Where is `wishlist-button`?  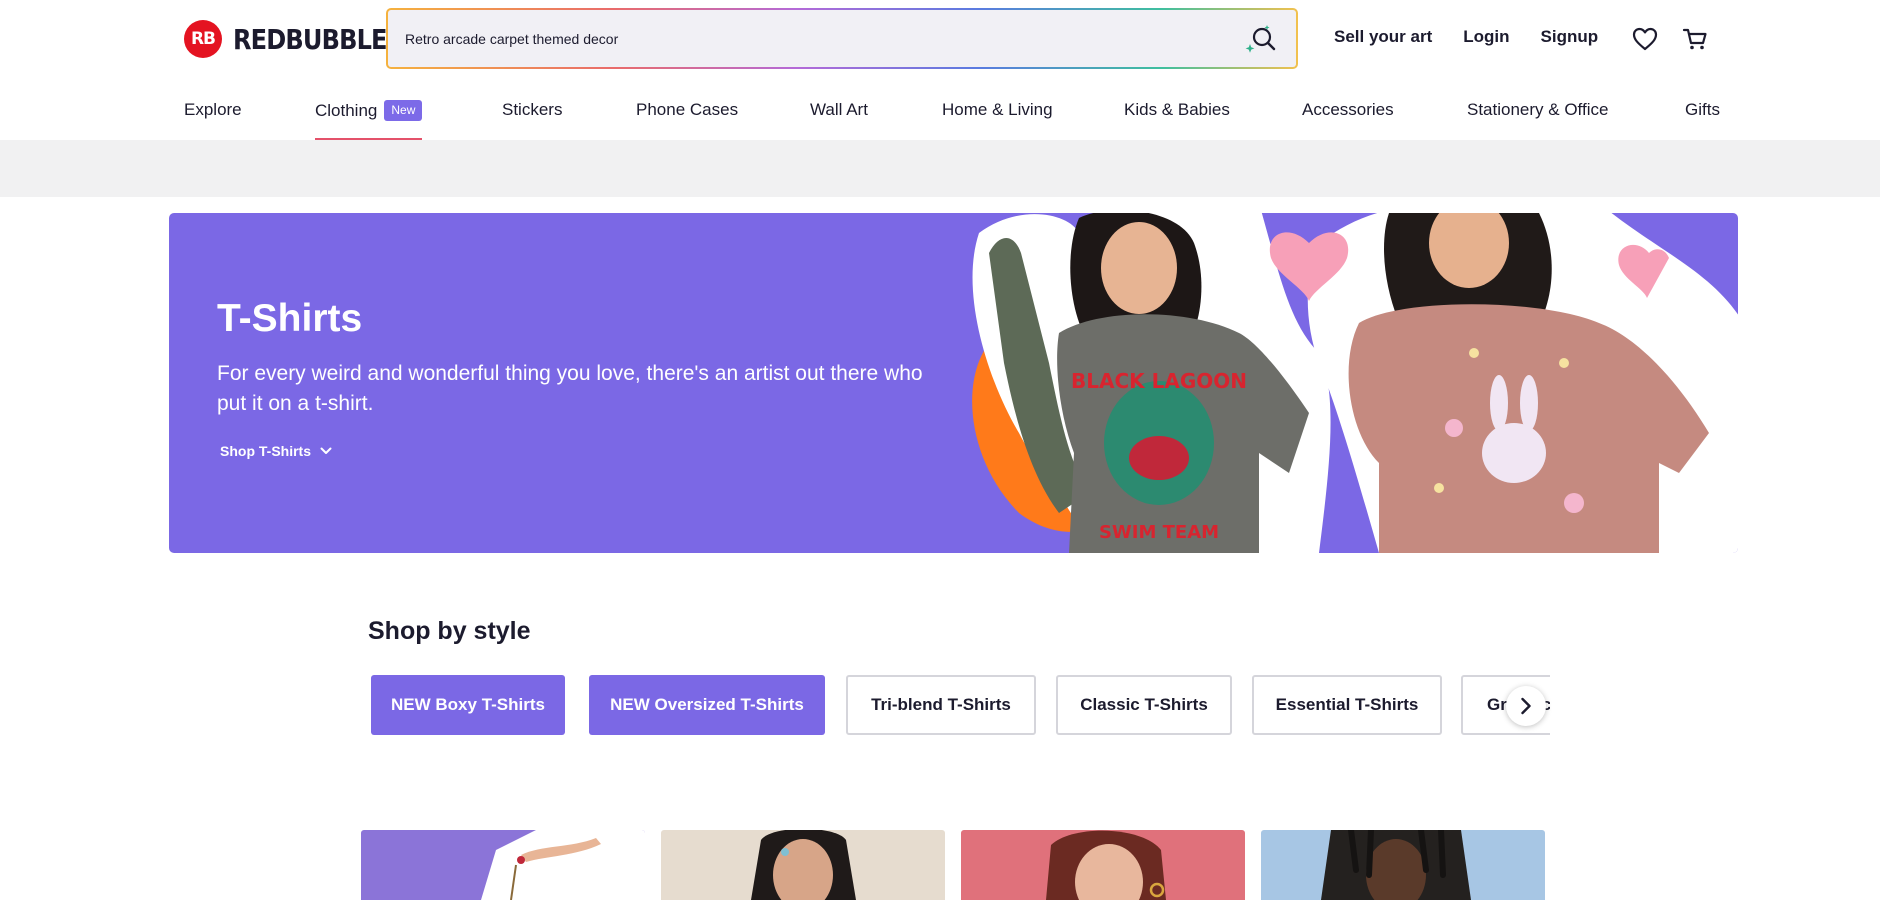 wishlist-button is located at coordinates (1645, 39).